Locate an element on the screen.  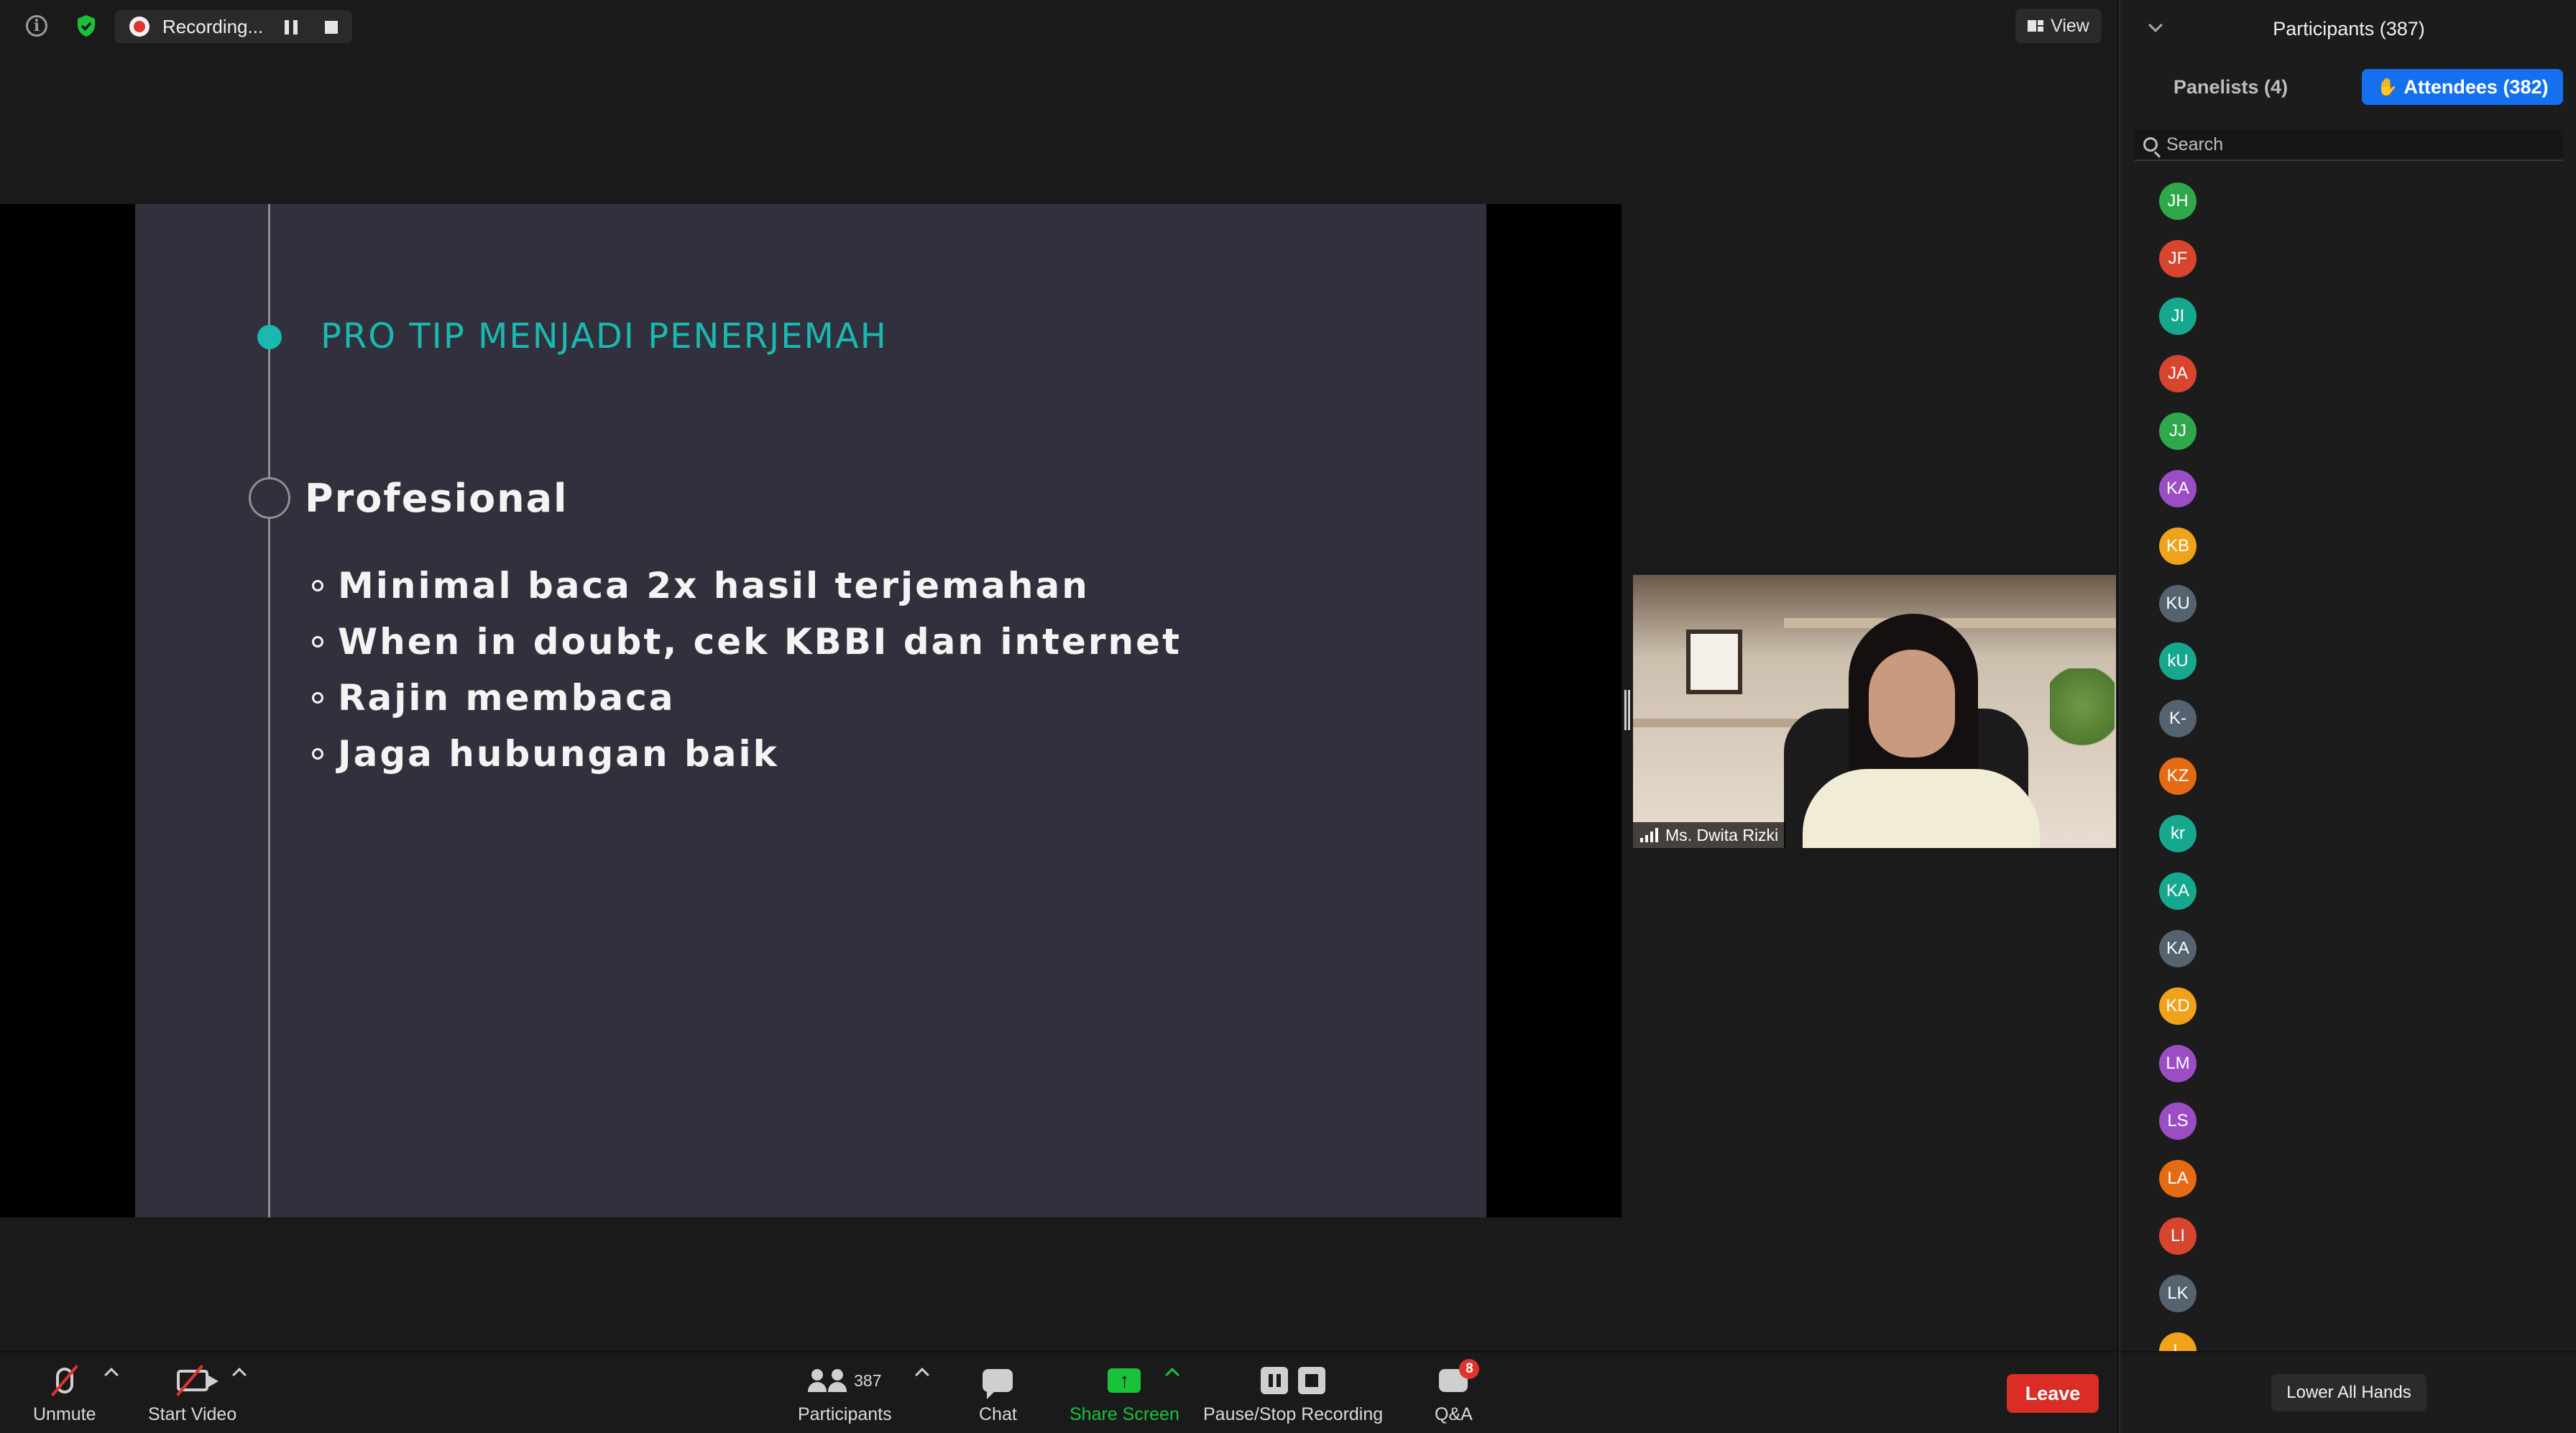
list-item: JJ is located at coordinates (2348, 431).